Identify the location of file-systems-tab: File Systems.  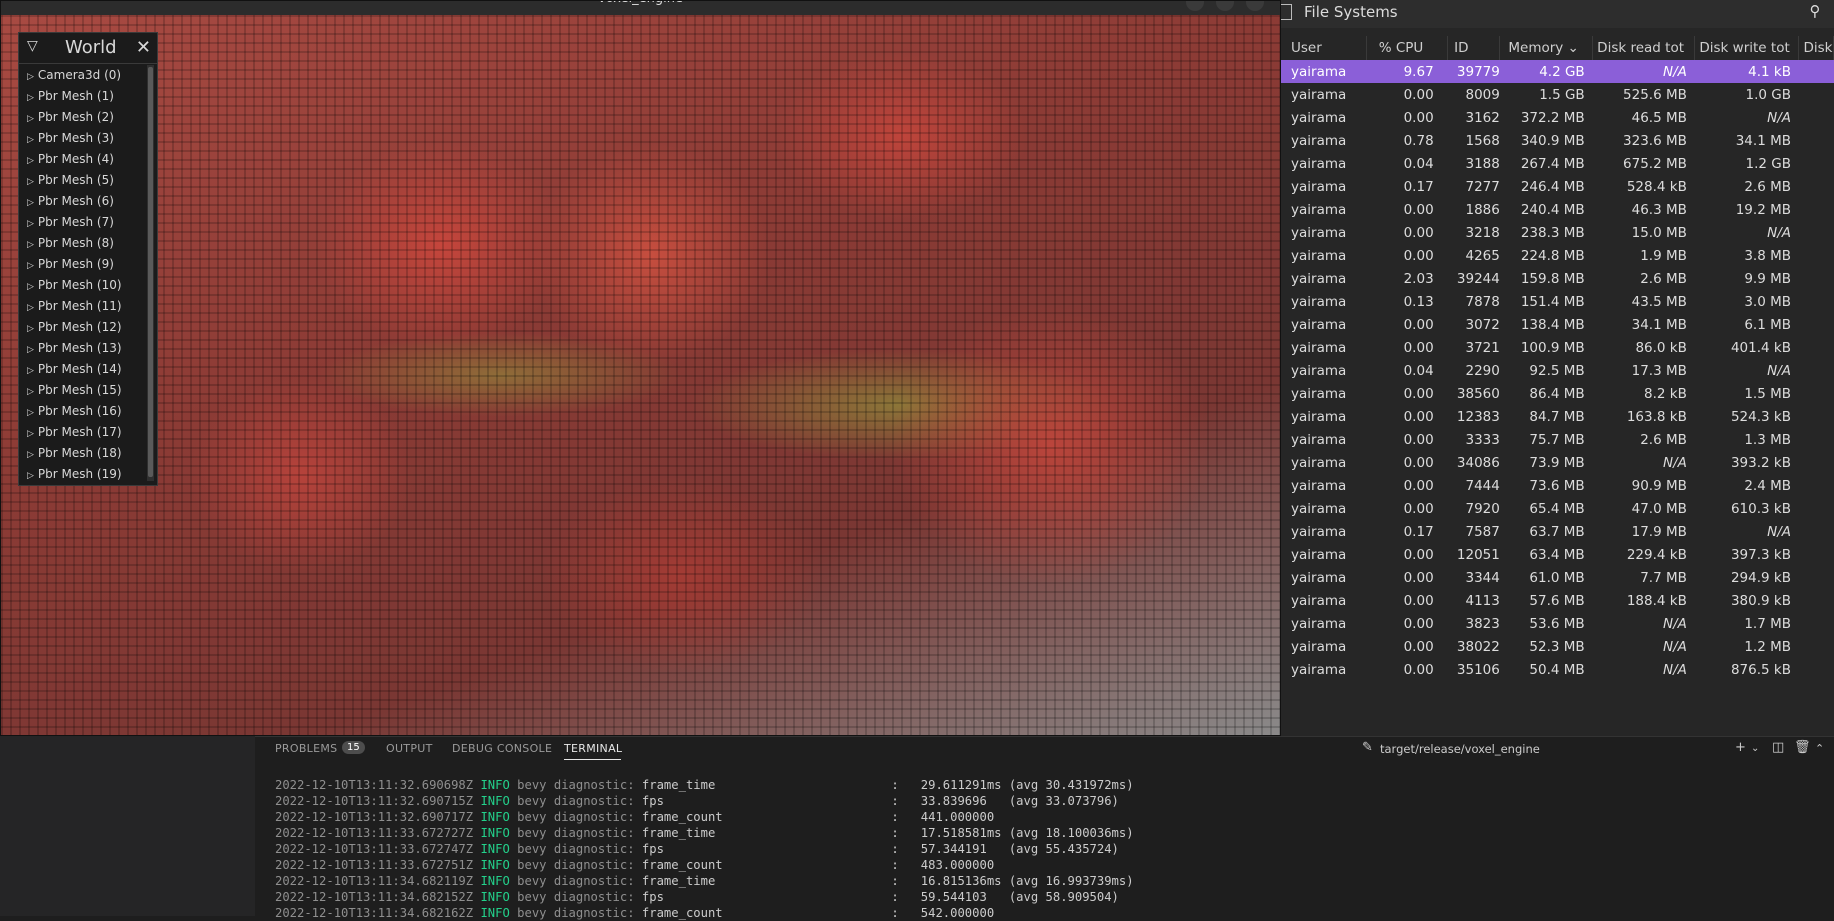
(1351, 12).